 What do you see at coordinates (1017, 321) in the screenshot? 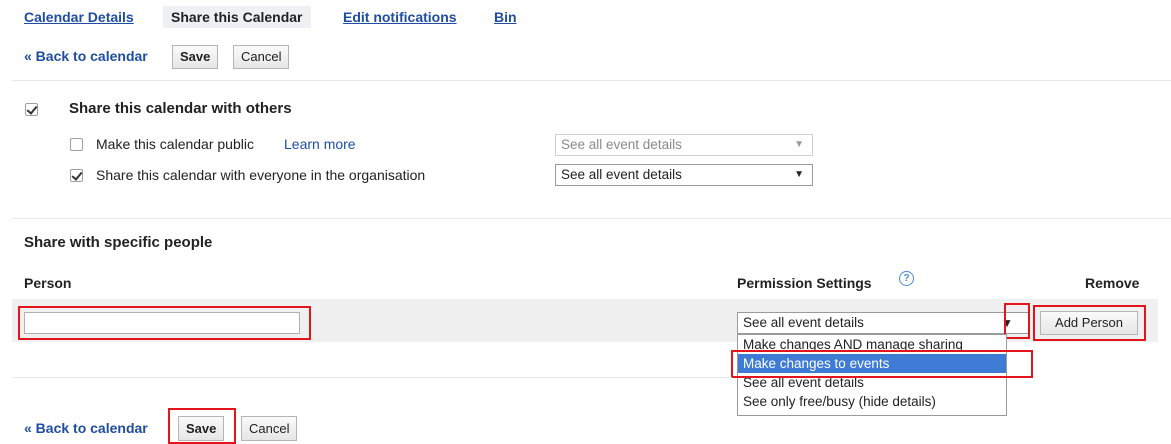
I see `dropdown-arrow-highlight` at bounding box center [1017, 321].